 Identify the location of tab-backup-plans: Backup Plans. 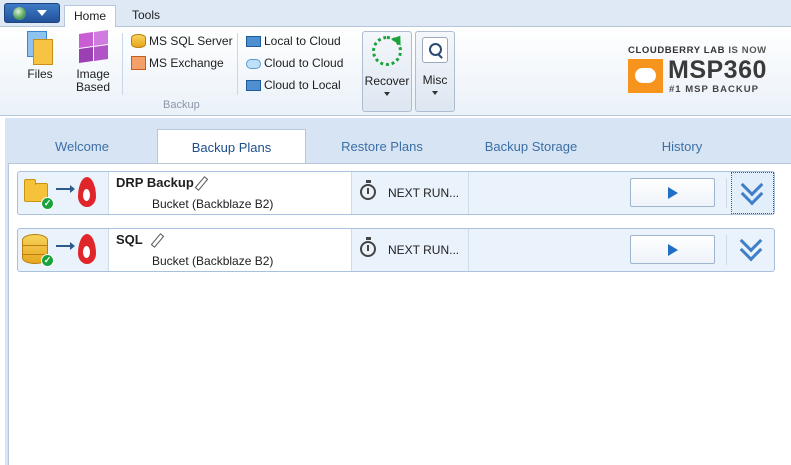
(231, 146).